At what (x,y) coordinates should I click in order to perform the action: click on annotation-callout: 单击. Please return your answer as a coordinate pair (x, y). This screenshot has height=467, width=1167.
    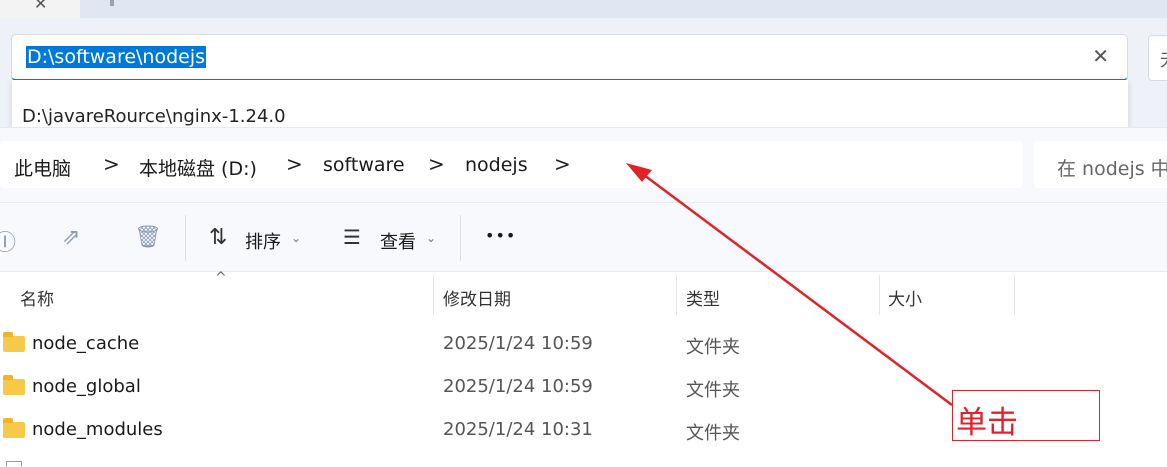
    Looking at the image, I should click on (1026, 415).